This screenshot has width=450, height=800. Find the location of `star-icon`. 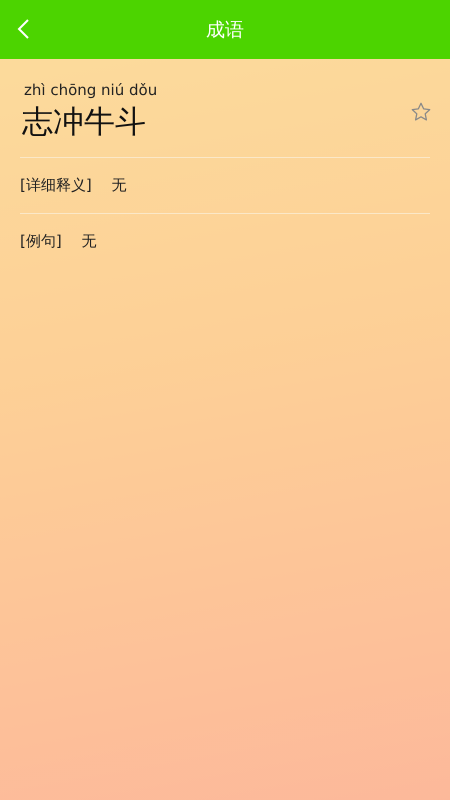

star-icon is located at coordinates (421, 112).